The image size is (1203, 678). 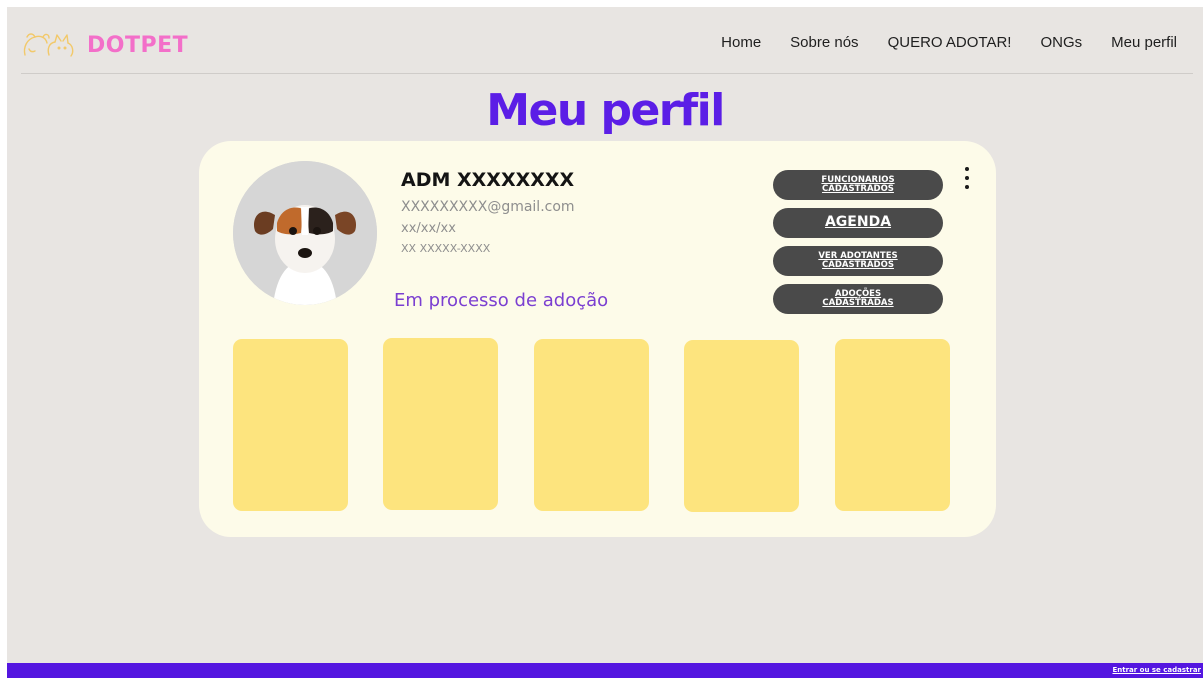 I want to click on nav-home: Home, so click(x=741, y=42).